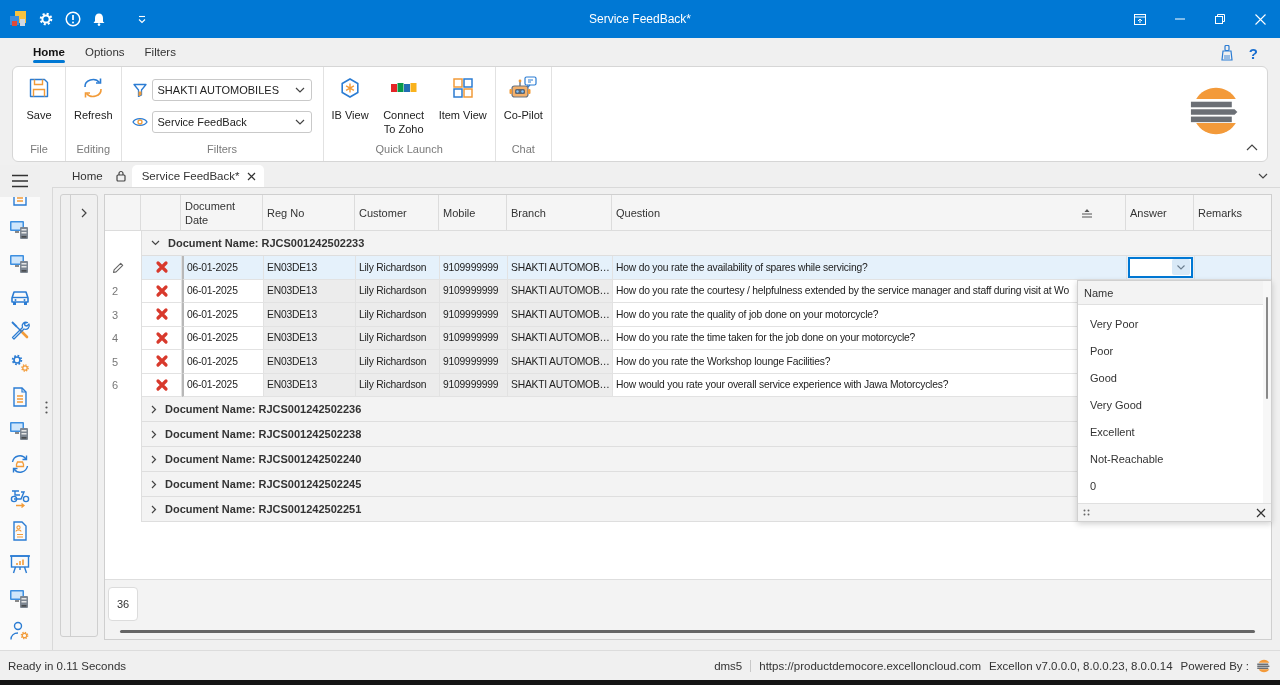 This screenshot has height=685, width=1280. What do you see at coordinates (1170, 293) in the screenshot?
I see `list-header: Name` at bounding box center [1170, 293].